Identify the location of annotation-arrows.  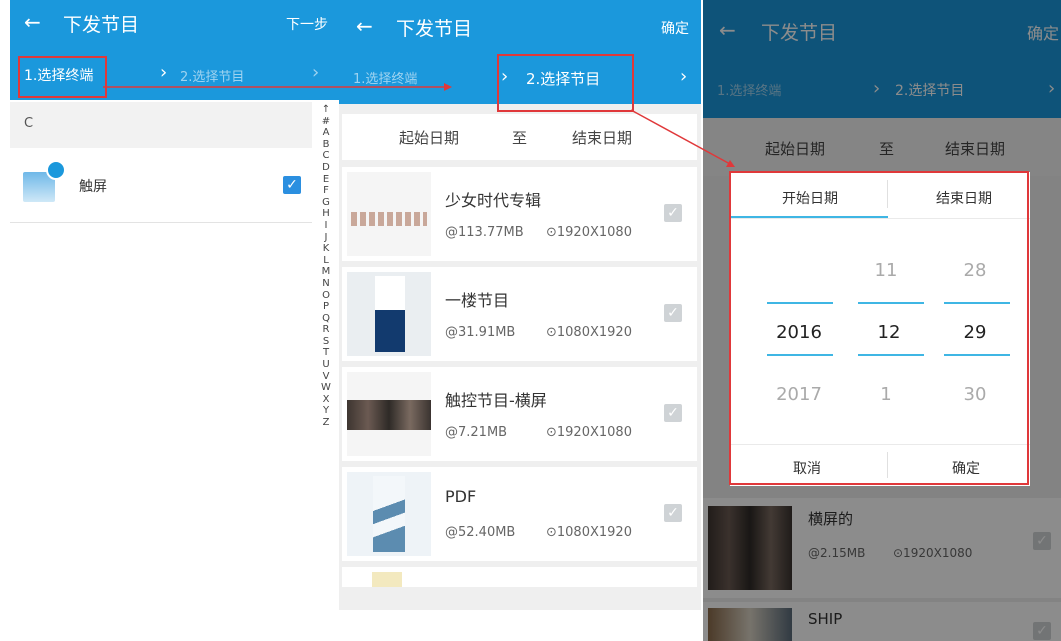
(419, 125).